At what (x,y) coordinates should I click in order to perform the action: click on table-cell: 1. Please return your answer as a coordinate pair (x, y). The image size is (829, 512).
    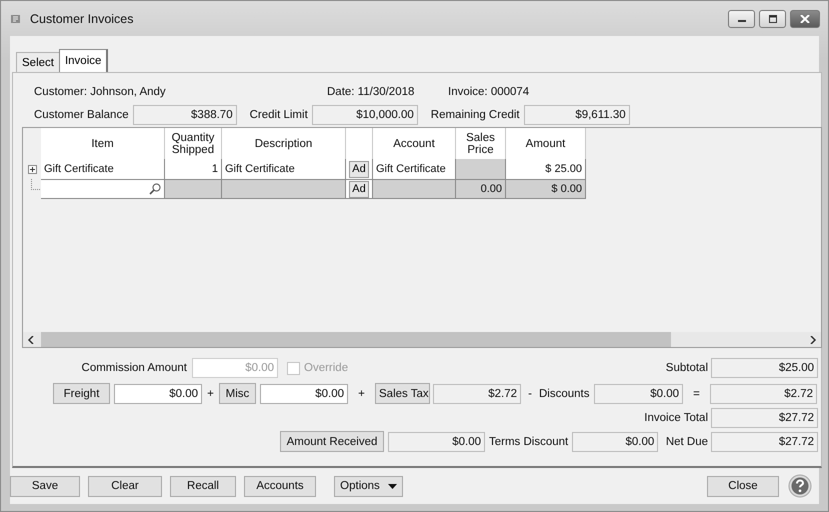
    Looking at the image, I should click on (193, 169).